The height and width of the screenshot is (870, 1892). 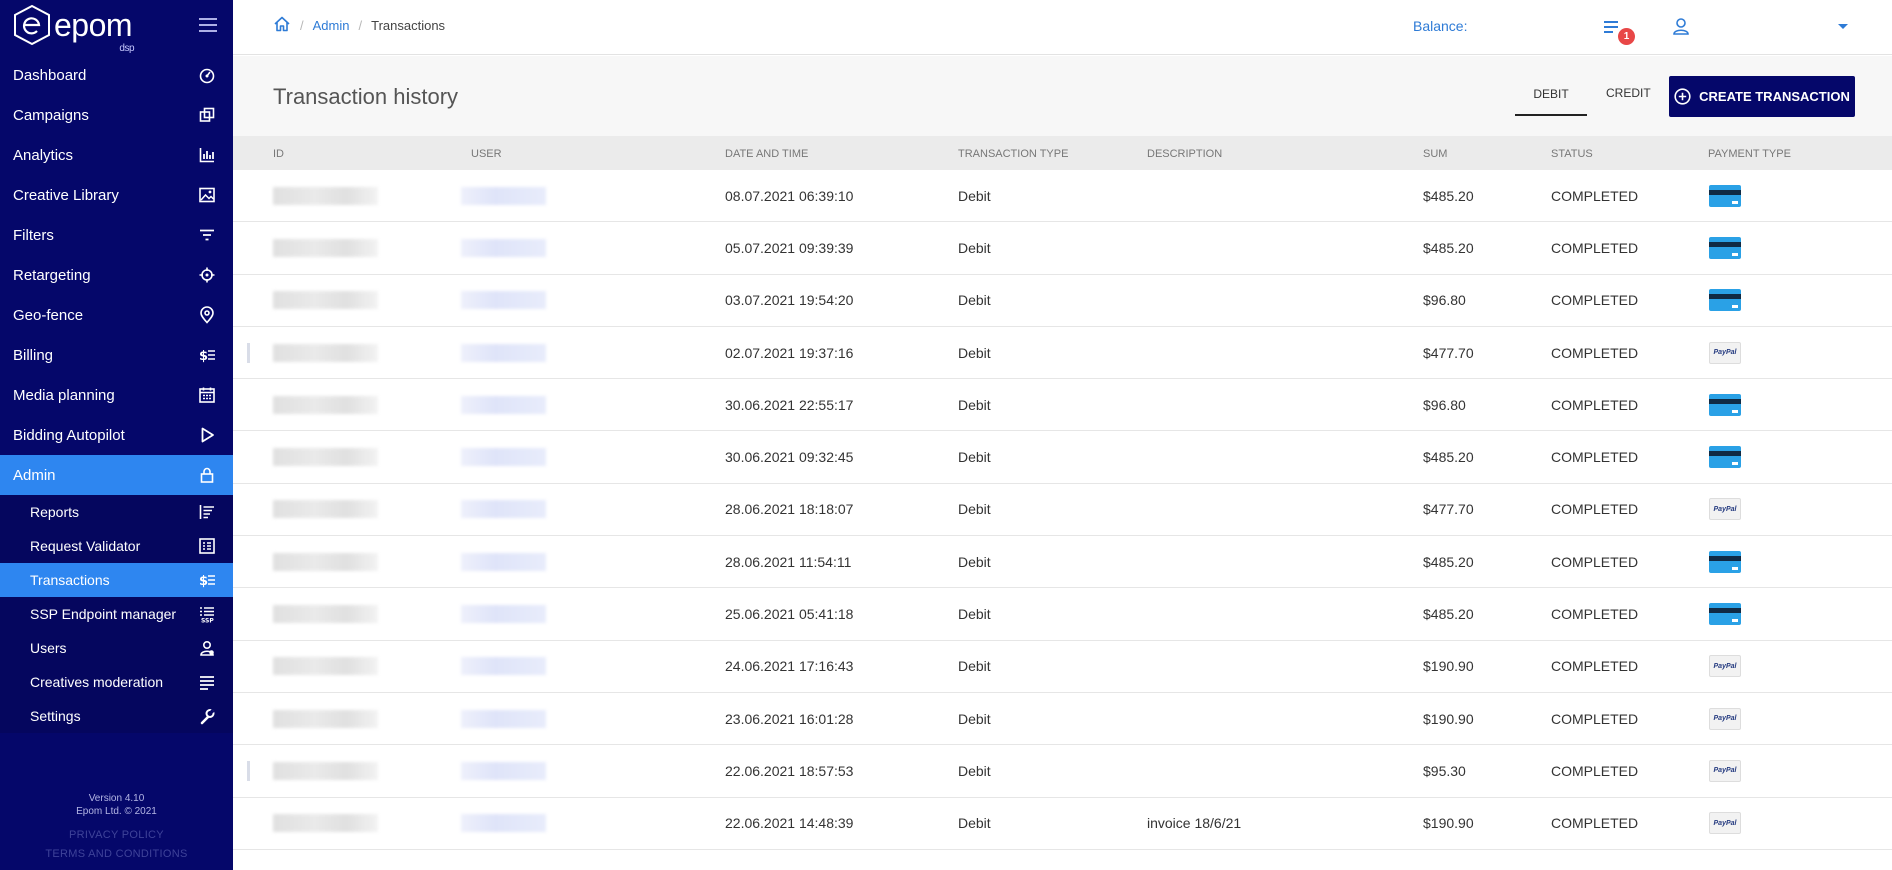 I want to click on sidebar-item-creative-library: Creative Library, so click(x=116, y=195).